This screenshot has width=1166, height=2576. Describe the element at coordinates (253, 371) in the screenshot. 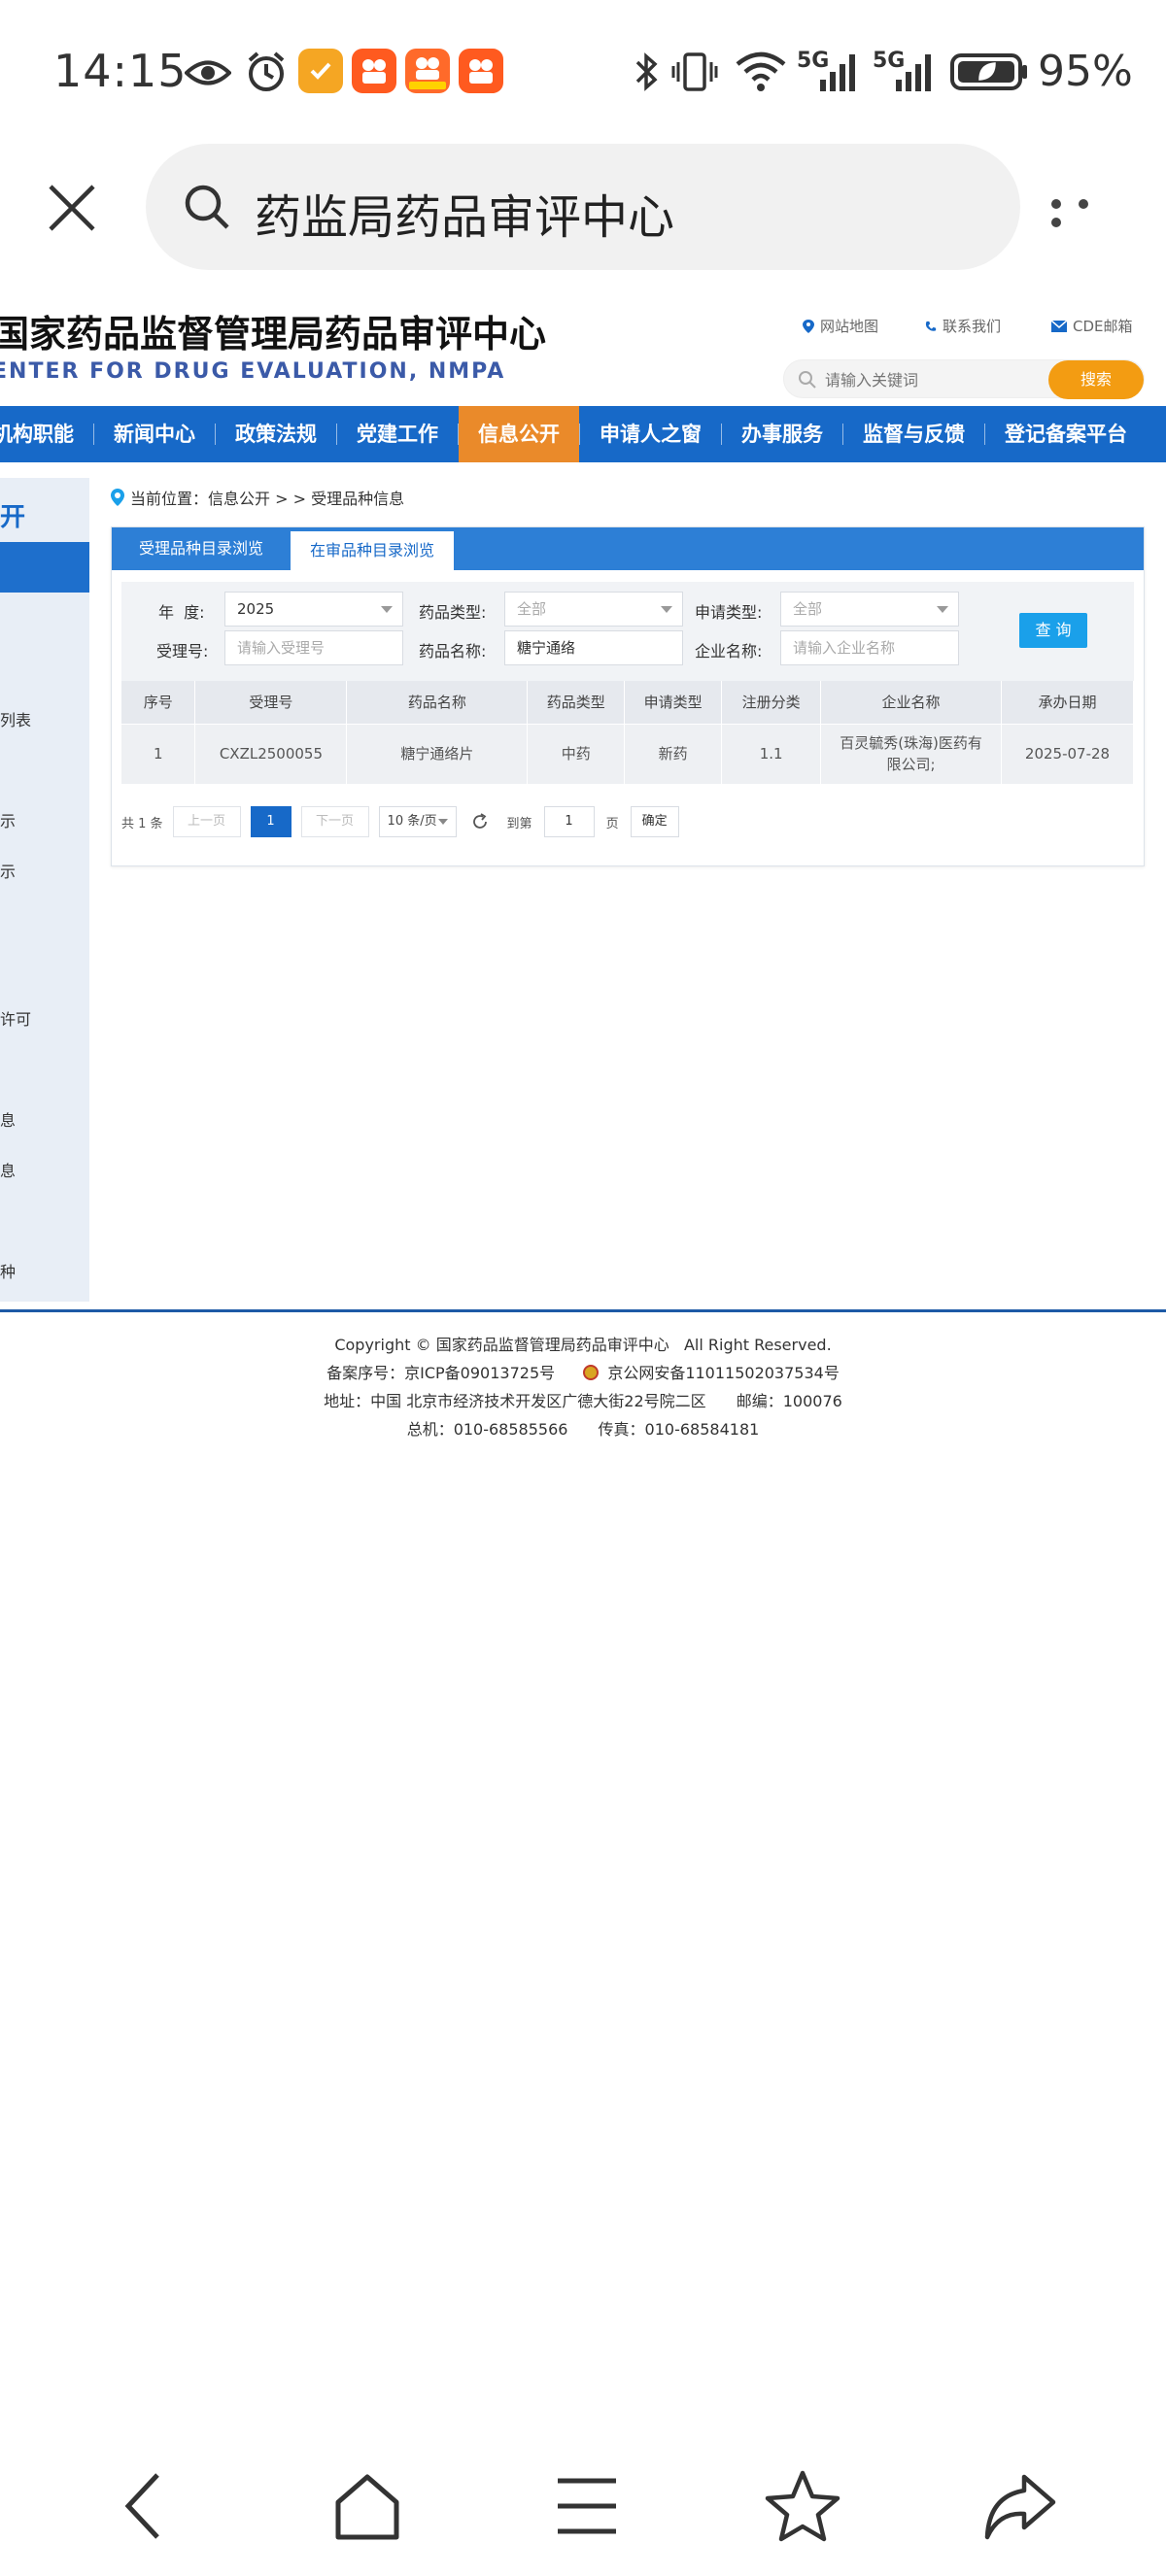

I see `site-subtitle: ENTER FOR DRUG EVALUATION, NMPA` at that location.